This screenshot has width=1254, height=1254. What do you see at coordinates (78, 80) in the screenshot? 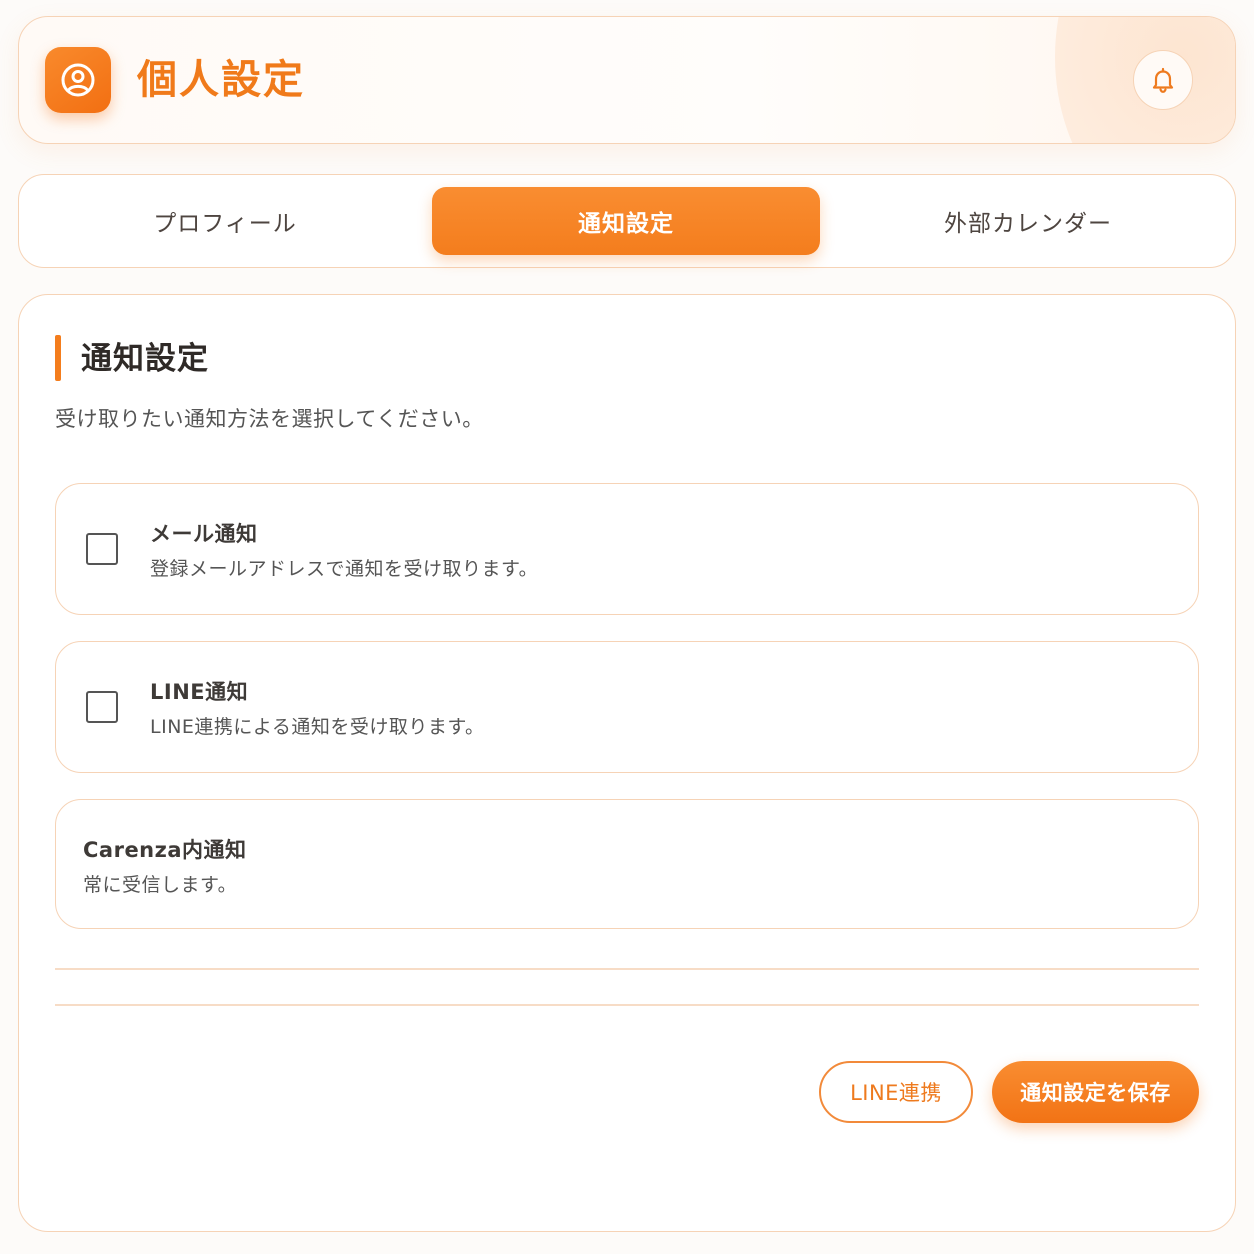
I see `user-circle-icon` at bounding box center [78, 80].